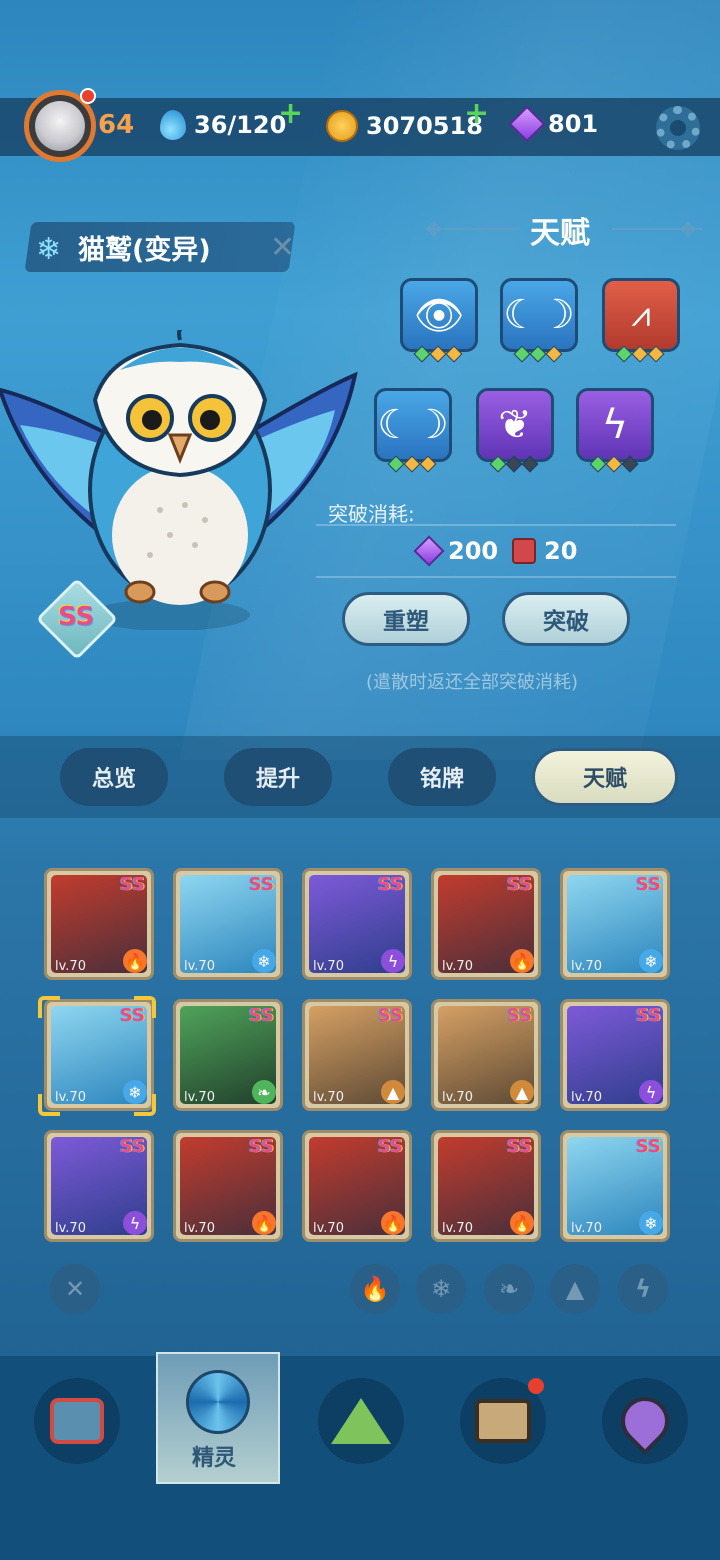 The width and height of the screenshot is (720, 1560). What do you see at coordinates (615, 924) in the screenshot?
I see `spirit-card-ice-rabbit: SS lv.70 ❄` at bounding box center [615, 924].